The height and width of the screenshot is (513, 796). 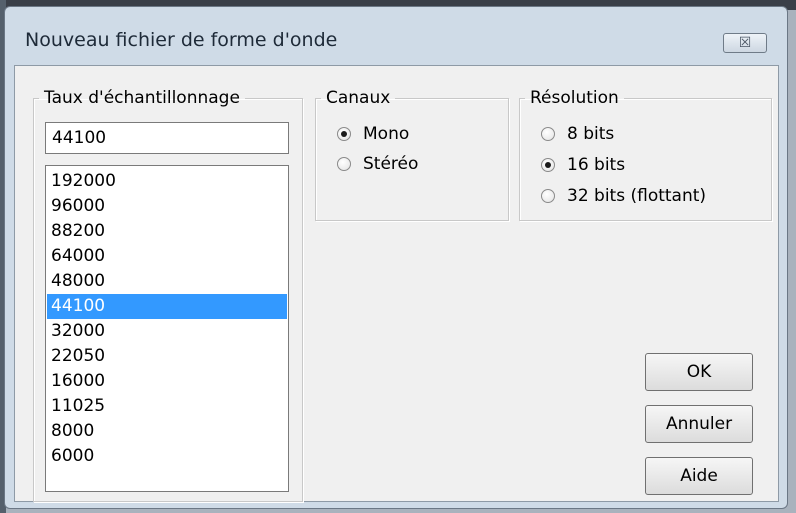 I want to click on sample-rate-input: 44100, so click(x=167, y=138).